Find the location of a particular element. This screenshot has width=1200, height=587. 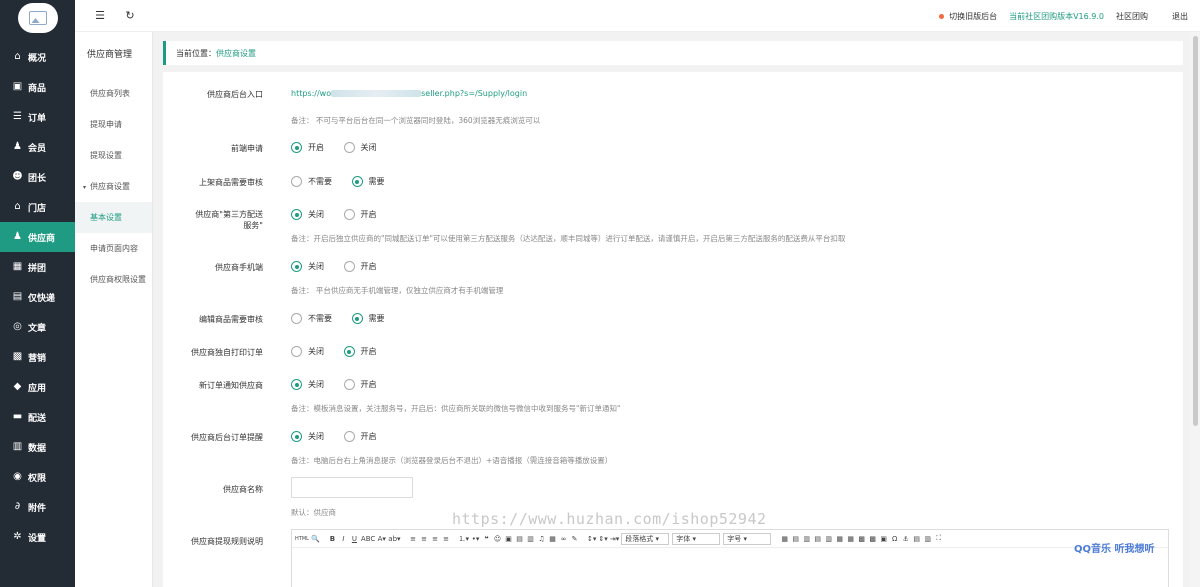

subnav-item-withdraw-apply: 提现申请 is located at coordinates (113, 124).